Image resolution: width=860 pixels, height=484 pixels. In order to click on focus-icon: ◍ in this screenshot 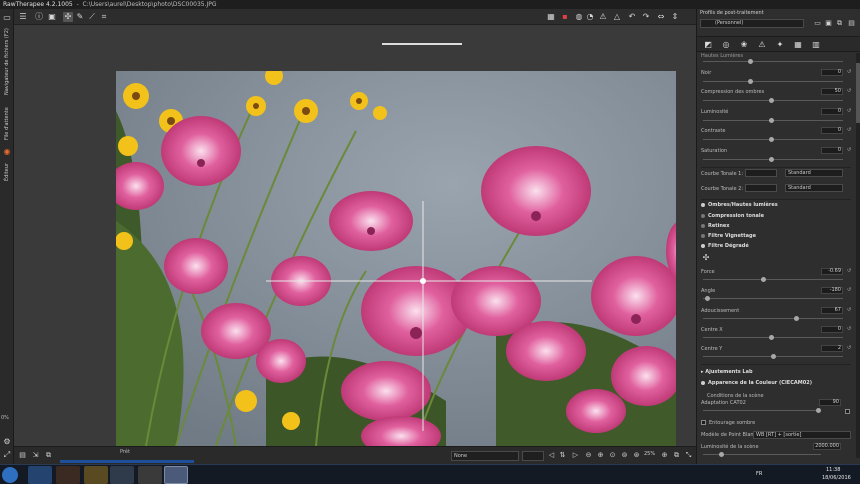, I will do `click(579, 17)`.